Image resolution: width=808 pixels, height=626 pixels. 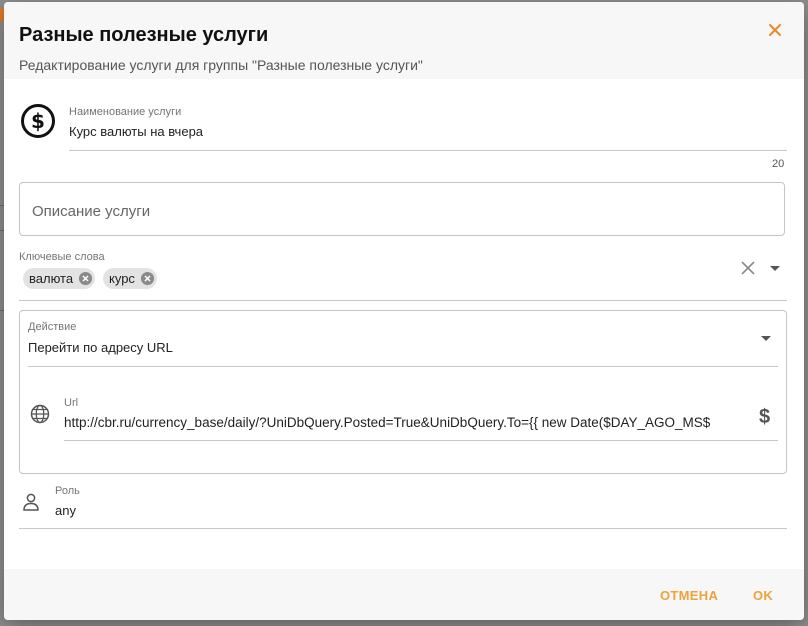 I want to click on dialog-title: Разные полезные услуги, so click(x=144, y=35).